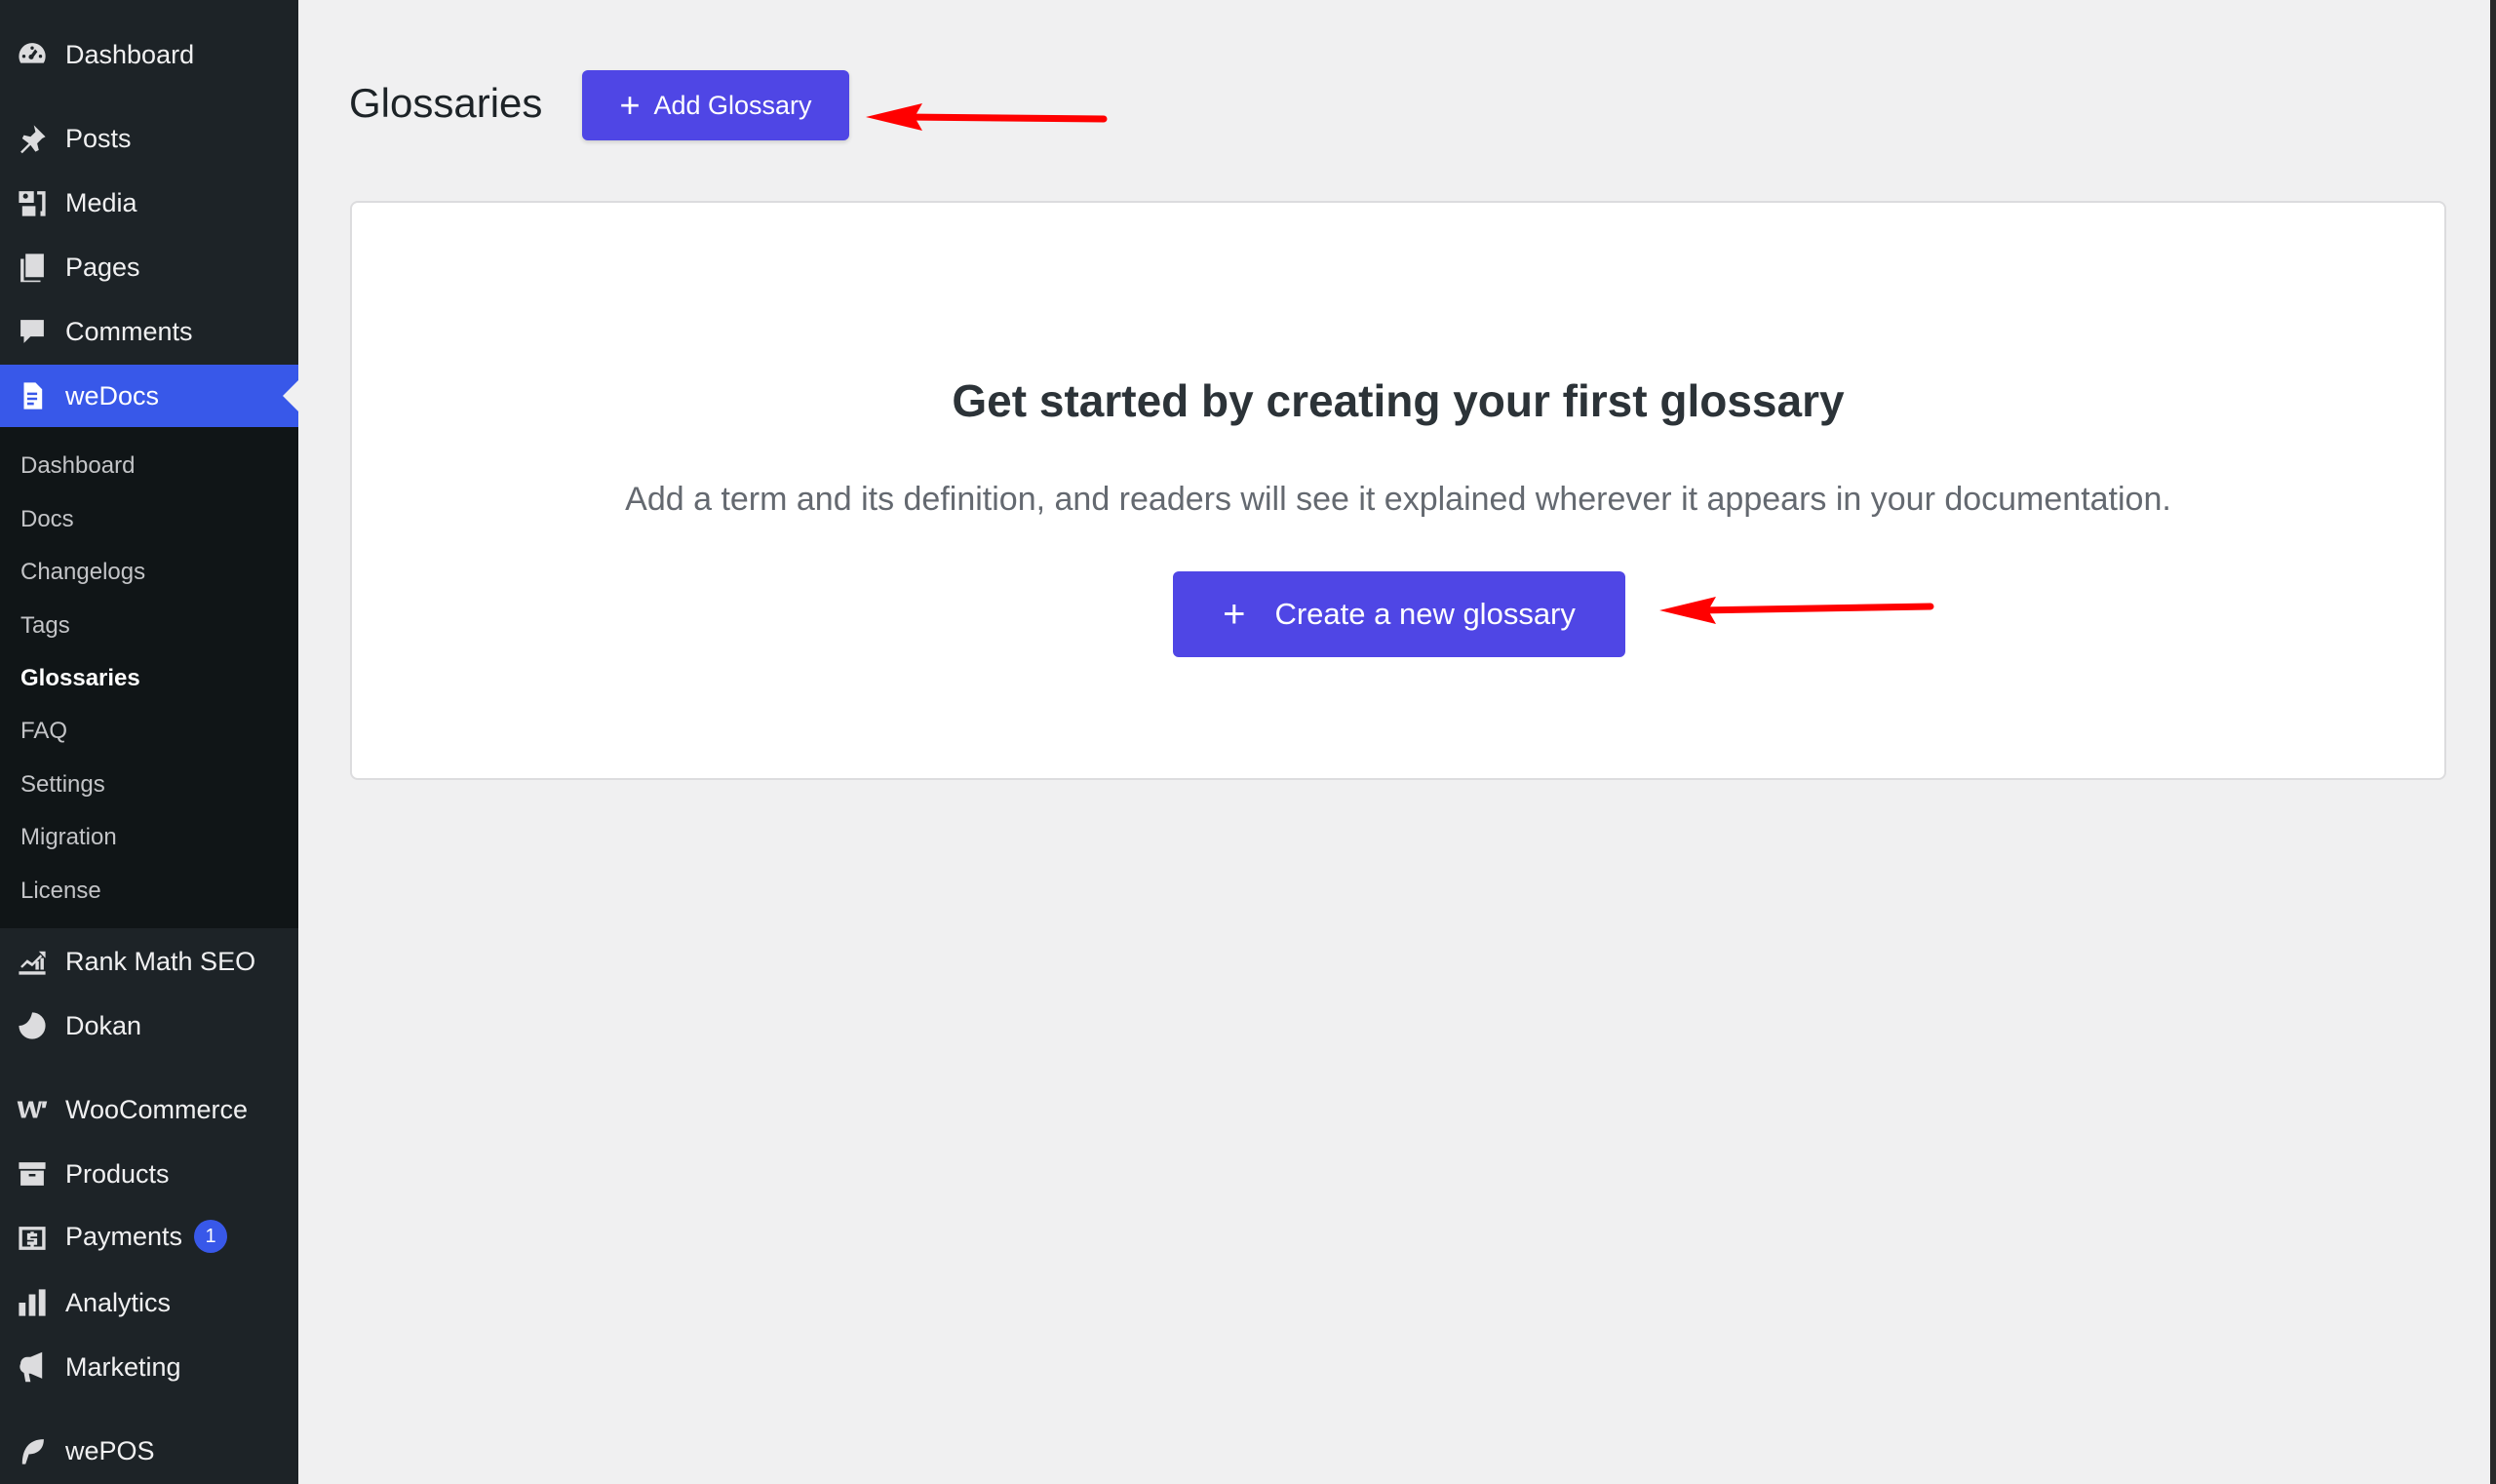 The width and height of the screenshot is (2496, 1484). I want to click on menu-wedocs: weDocs, so click(149, 396).